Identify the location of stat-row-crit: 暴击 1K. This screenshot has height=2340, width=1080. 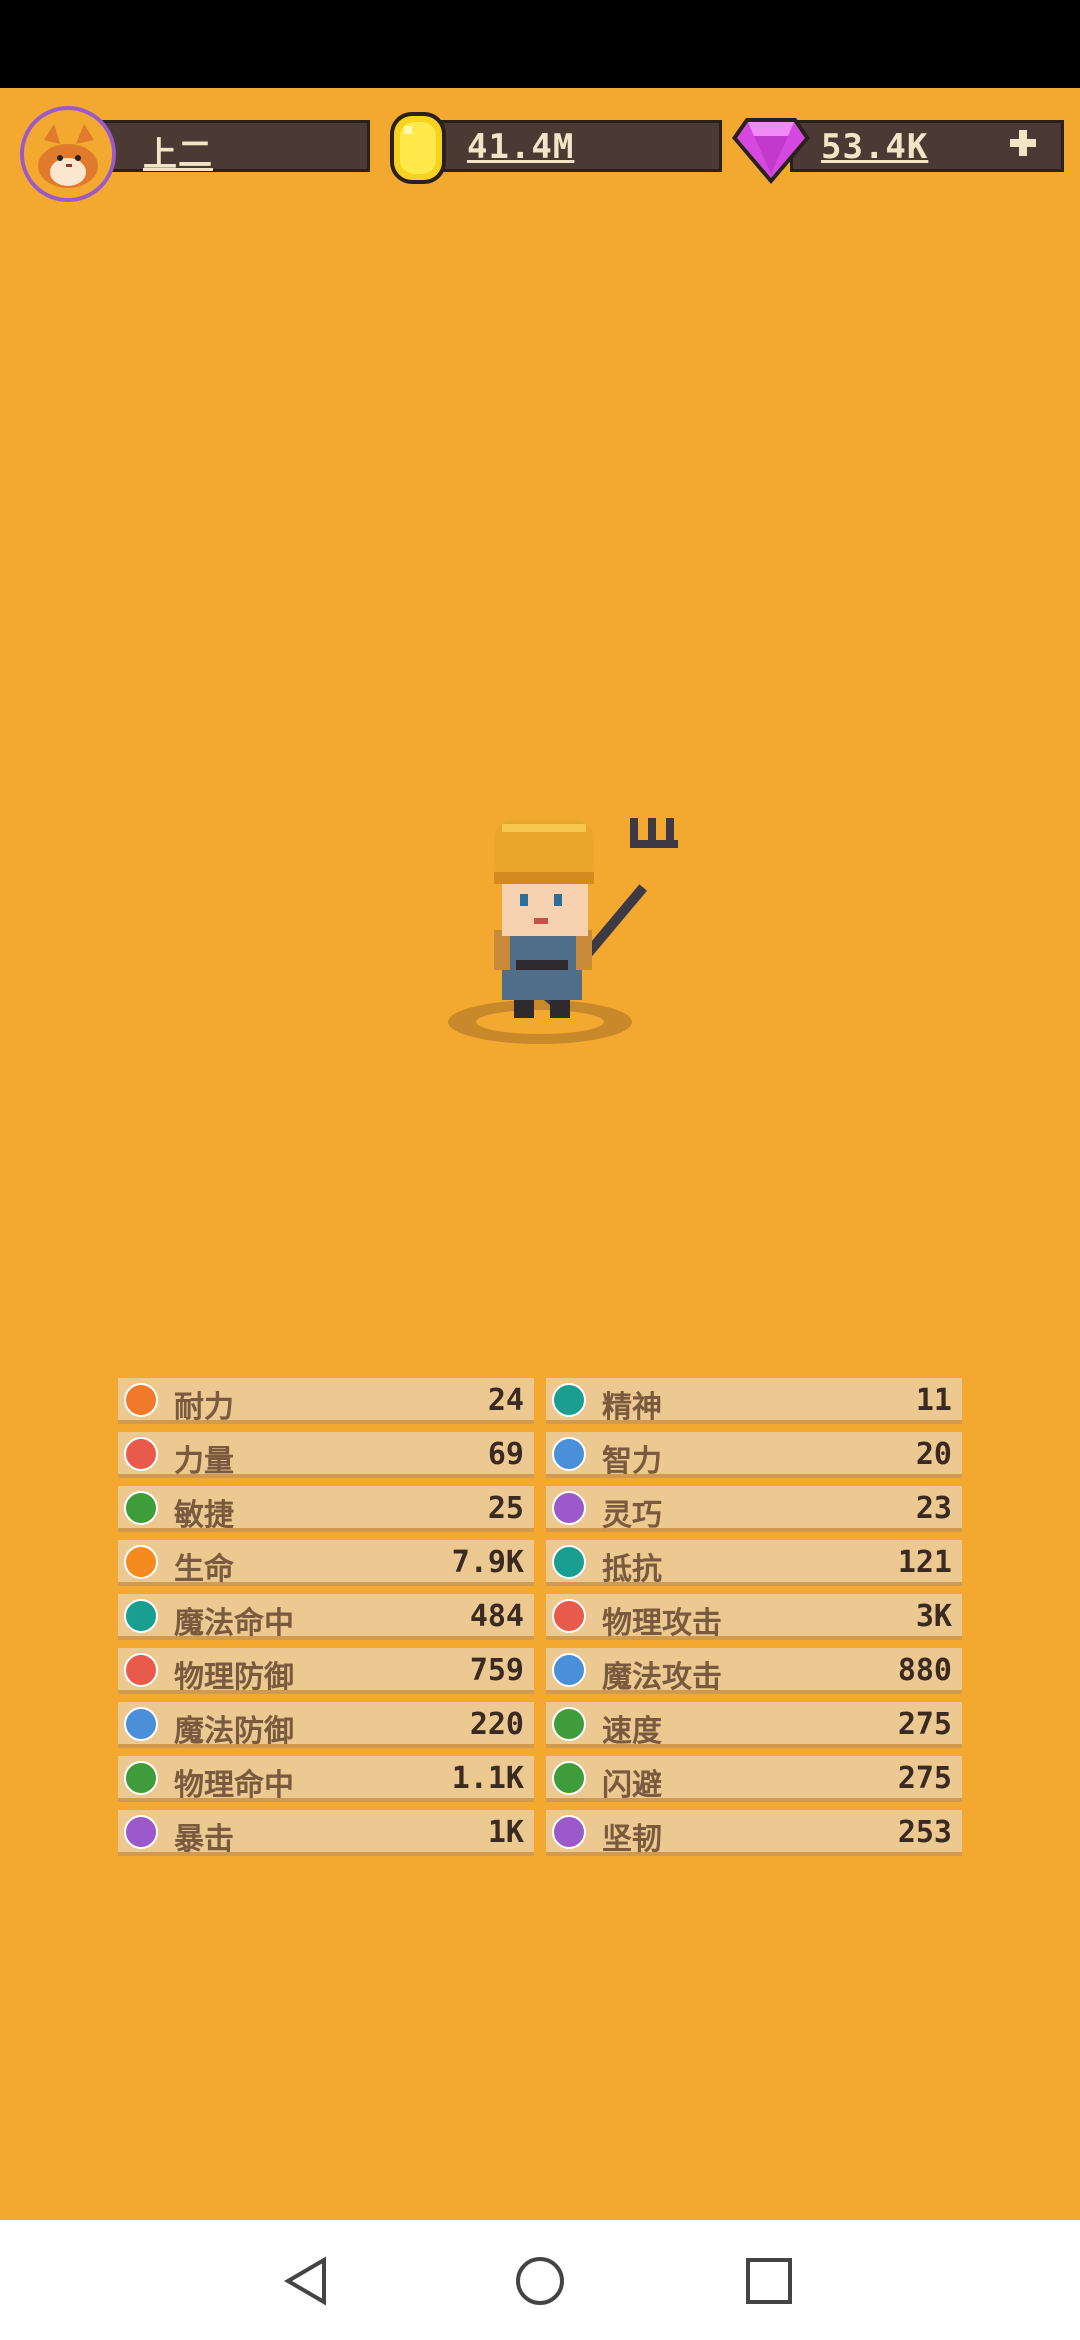
(326, 1833).